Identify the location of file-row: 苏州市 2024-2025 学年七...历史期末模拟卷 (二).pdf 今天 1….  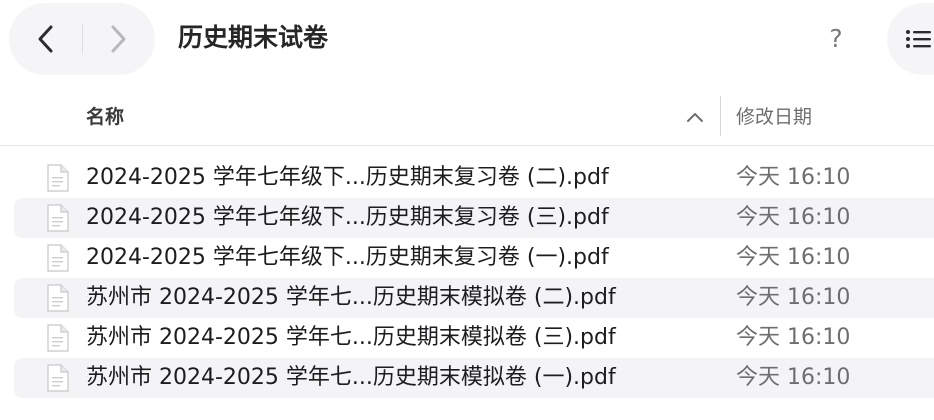
(474, 298).